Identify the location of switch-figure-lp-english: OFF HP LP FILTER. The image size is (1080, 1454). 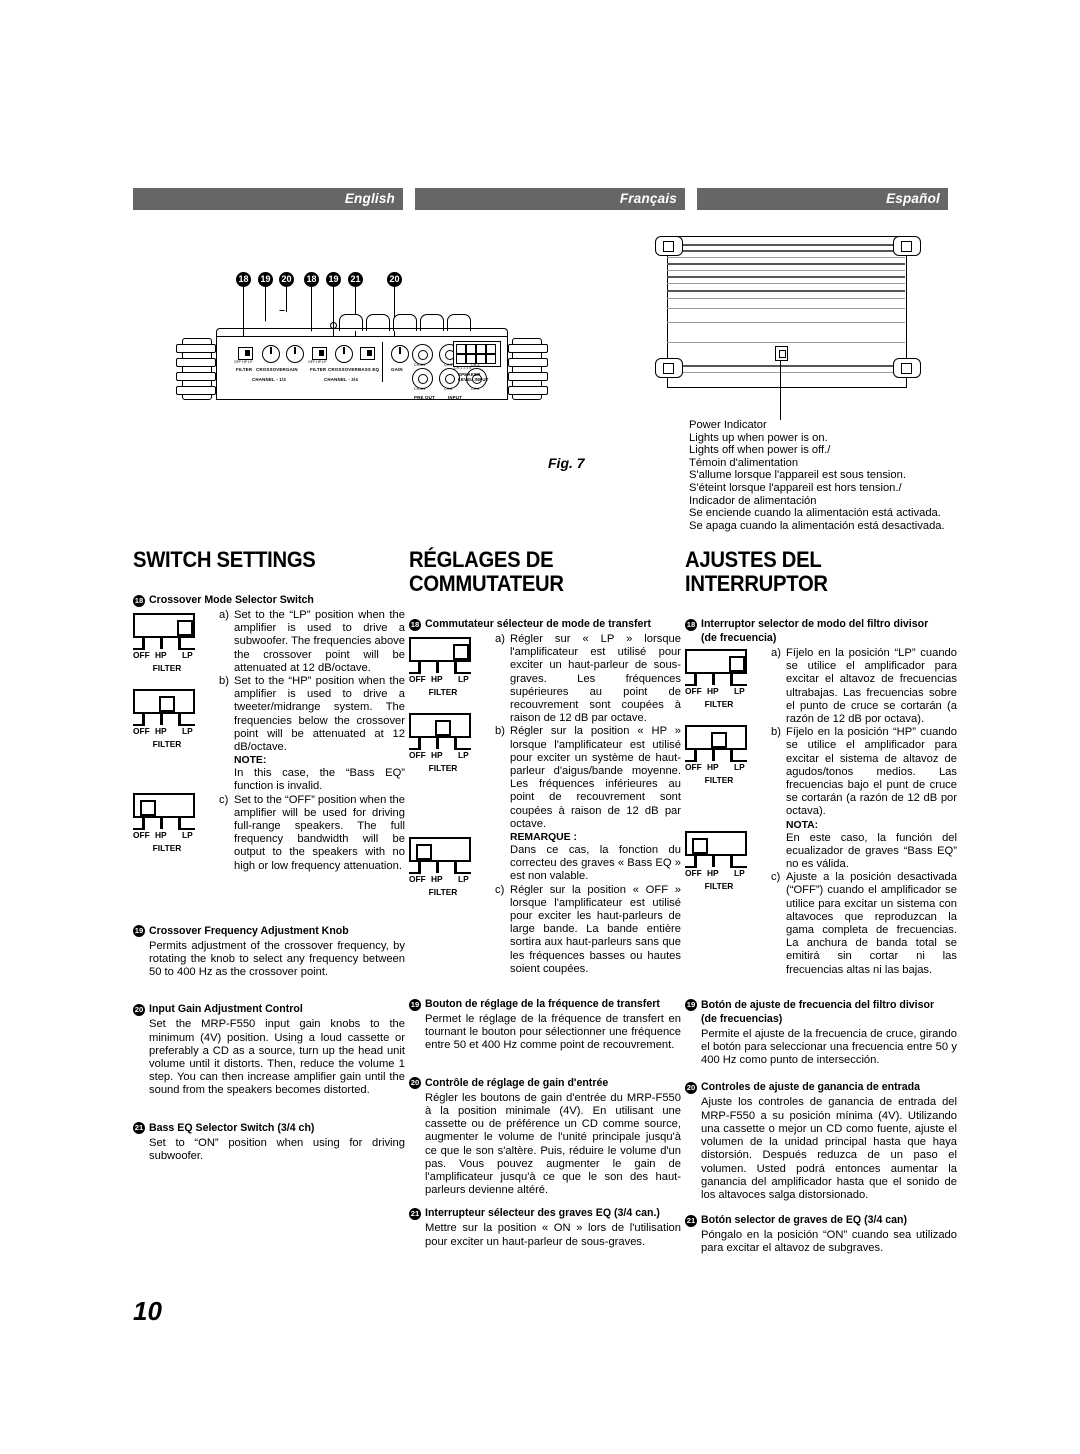
(172, 643).